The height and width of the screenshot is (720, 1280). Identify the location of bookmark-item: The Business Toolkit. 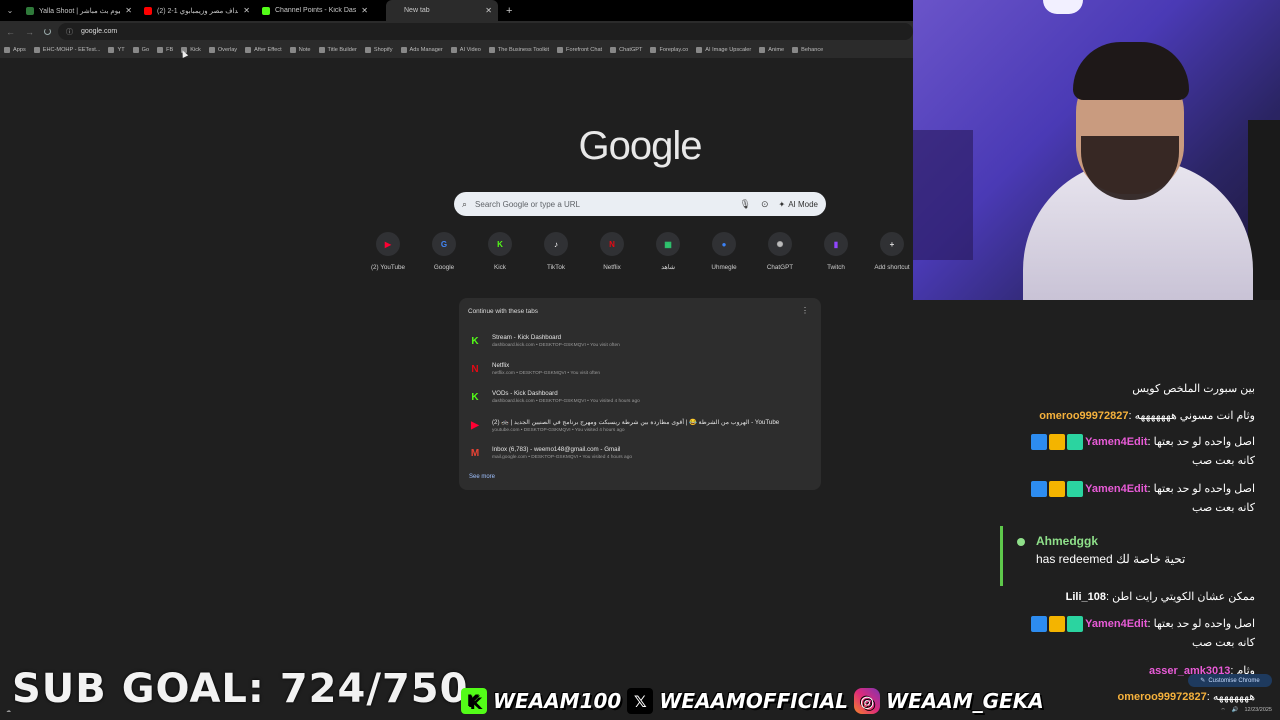
(518, 50).